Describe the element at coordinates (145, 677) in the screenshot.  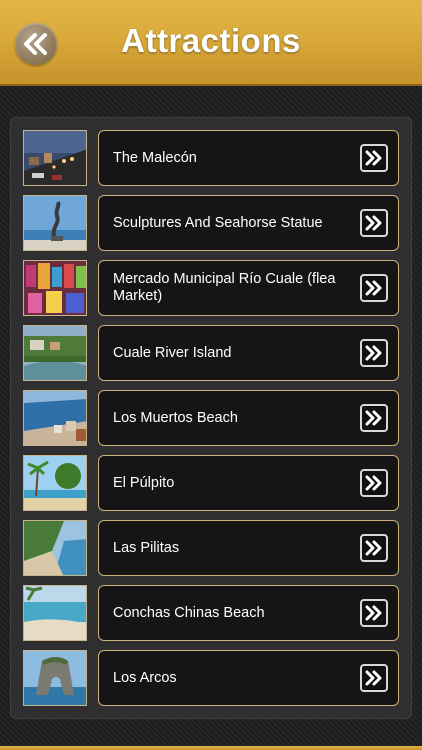
I see `item-label: Los Arcos` at that location.